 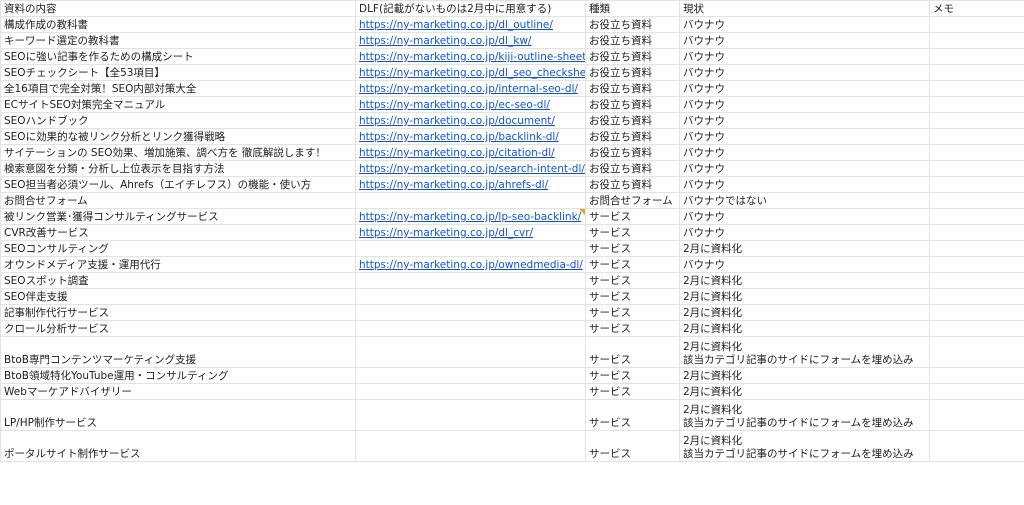 I want to click on cell-content: キーワード選定の教科書, so click(x=178, y=40).